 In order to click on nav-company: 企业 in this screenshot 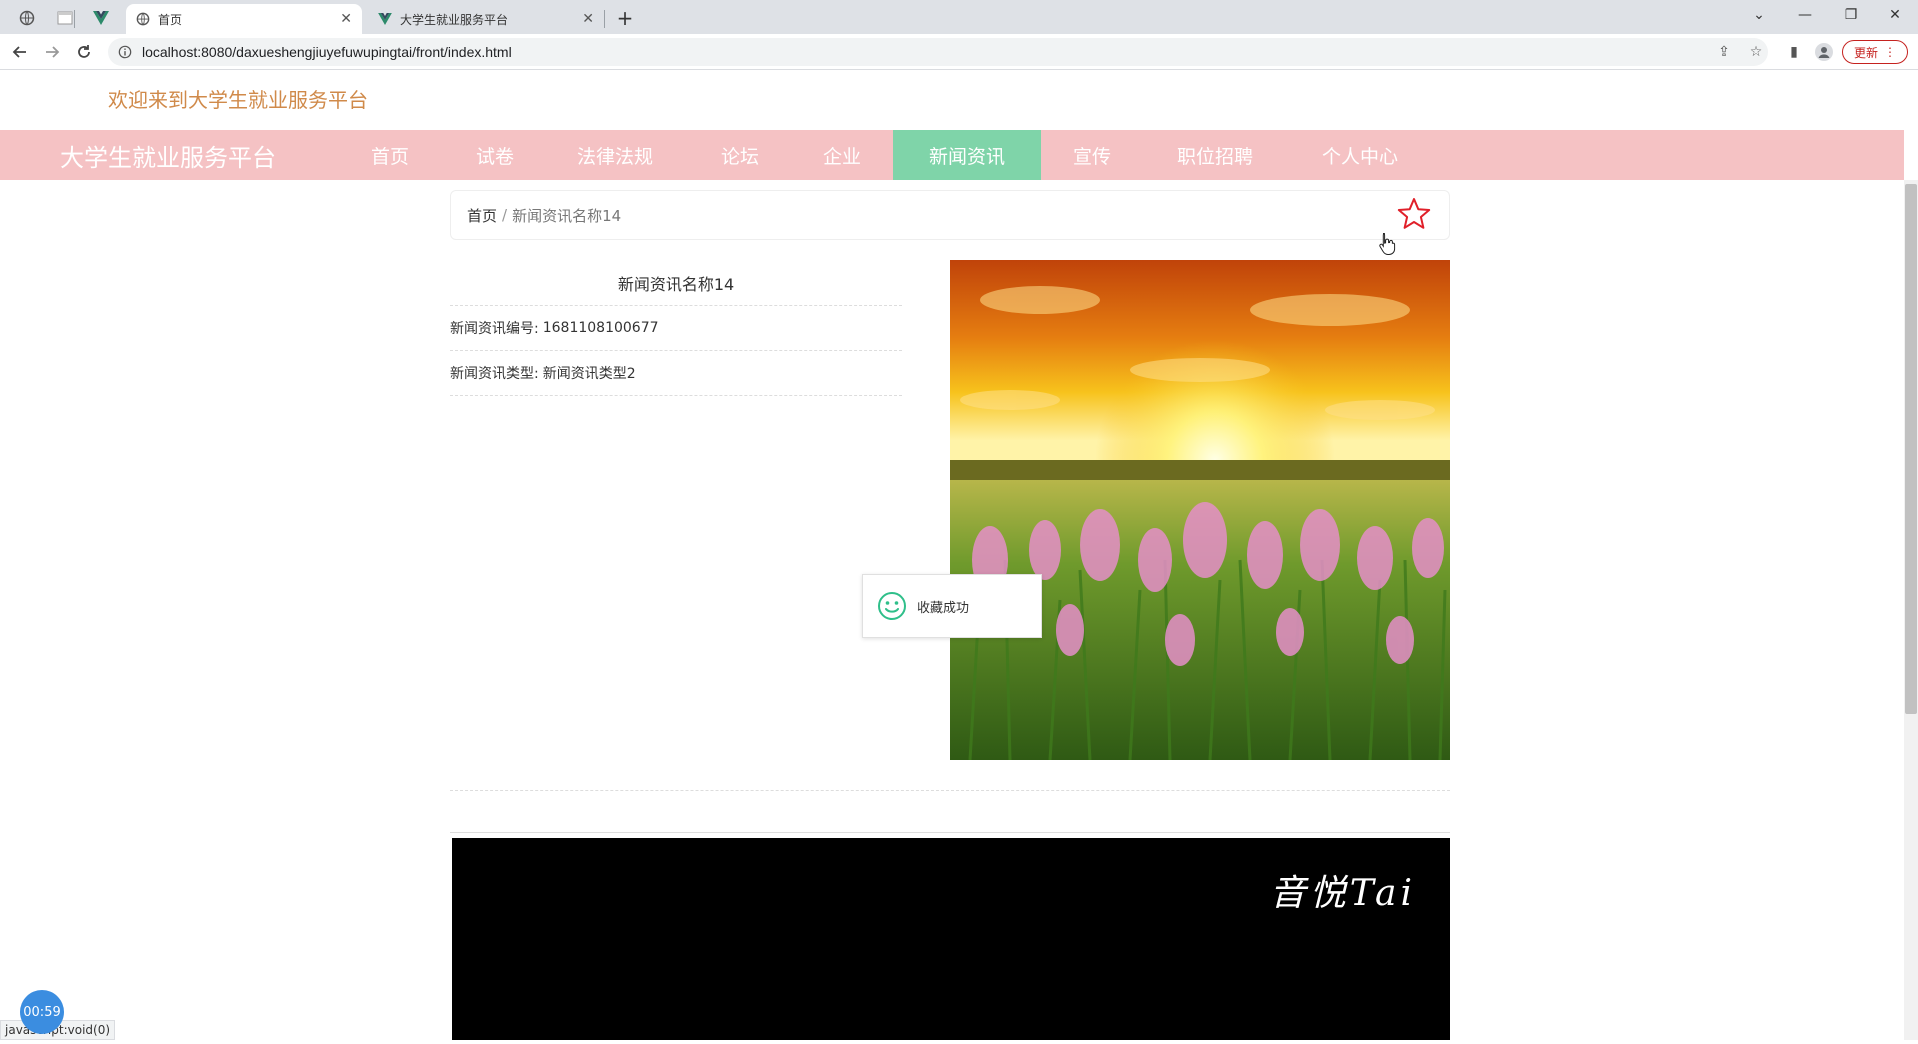, I will do `click(842, 155)`.